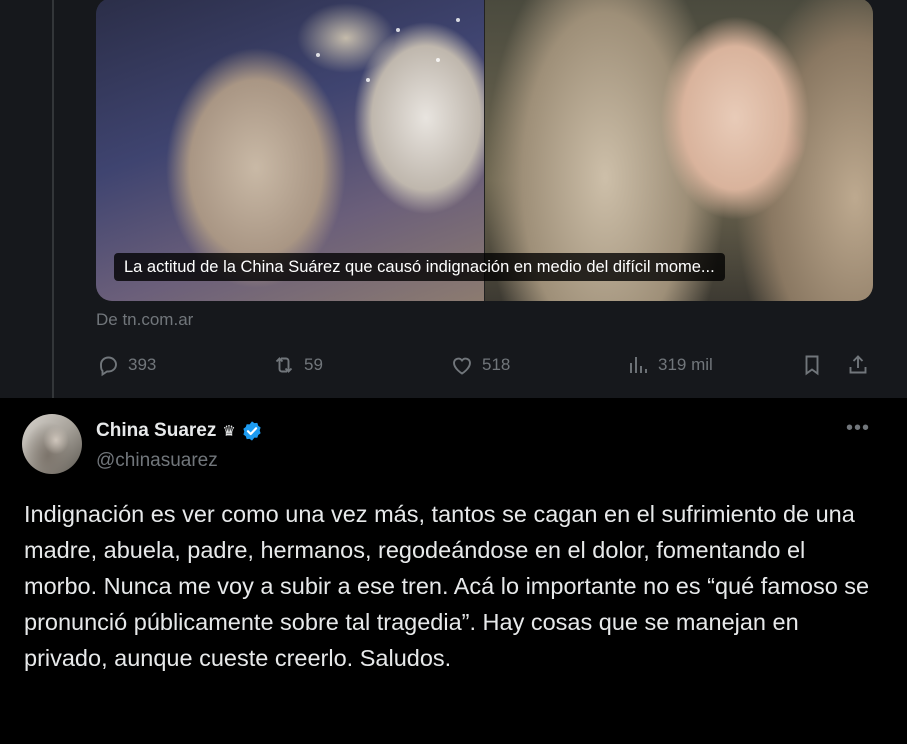 The height and width of the screenshot is (744, 907). I want to click on bookmark-icon, so click(812, 365).